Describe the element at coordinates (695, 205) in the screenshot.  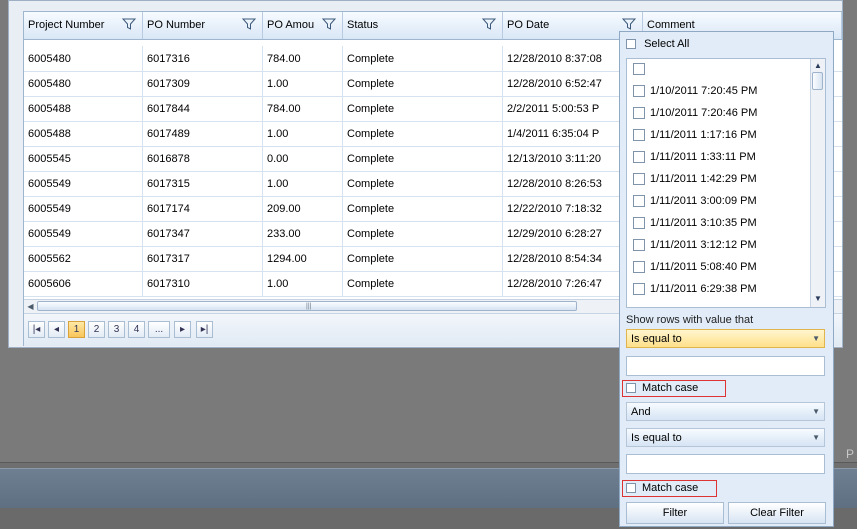
I see `list-item: 1/11/2011 3:00:09 PM` at that location.